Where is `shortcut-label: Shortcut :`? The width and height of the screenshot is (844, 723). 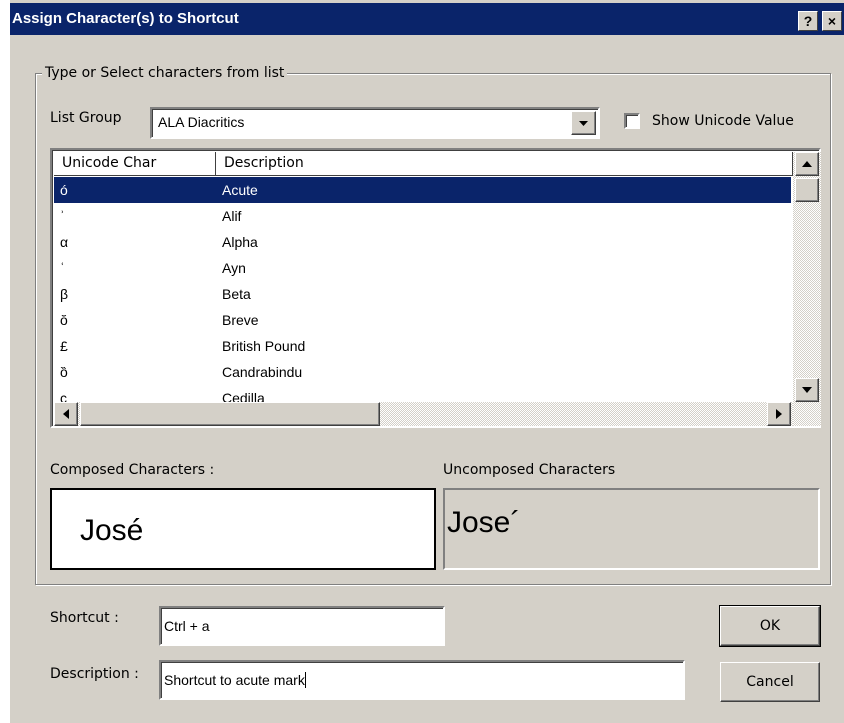 shortcut-label: Shortcut : is located at coordinates (84, 618).